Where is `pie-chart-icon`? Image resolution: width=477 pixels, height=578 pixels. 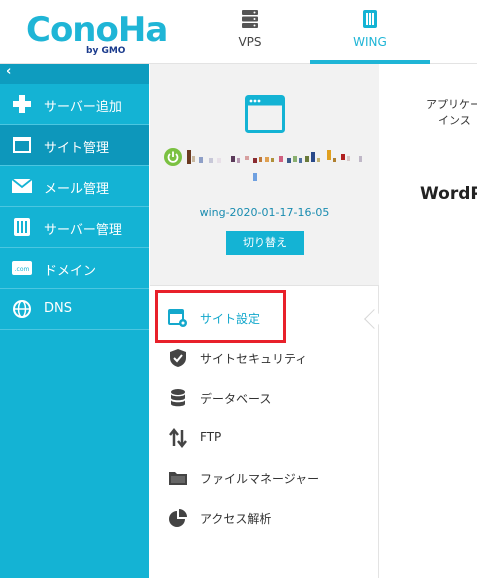 pie-chart-icon is located at coordinates (178, 518).